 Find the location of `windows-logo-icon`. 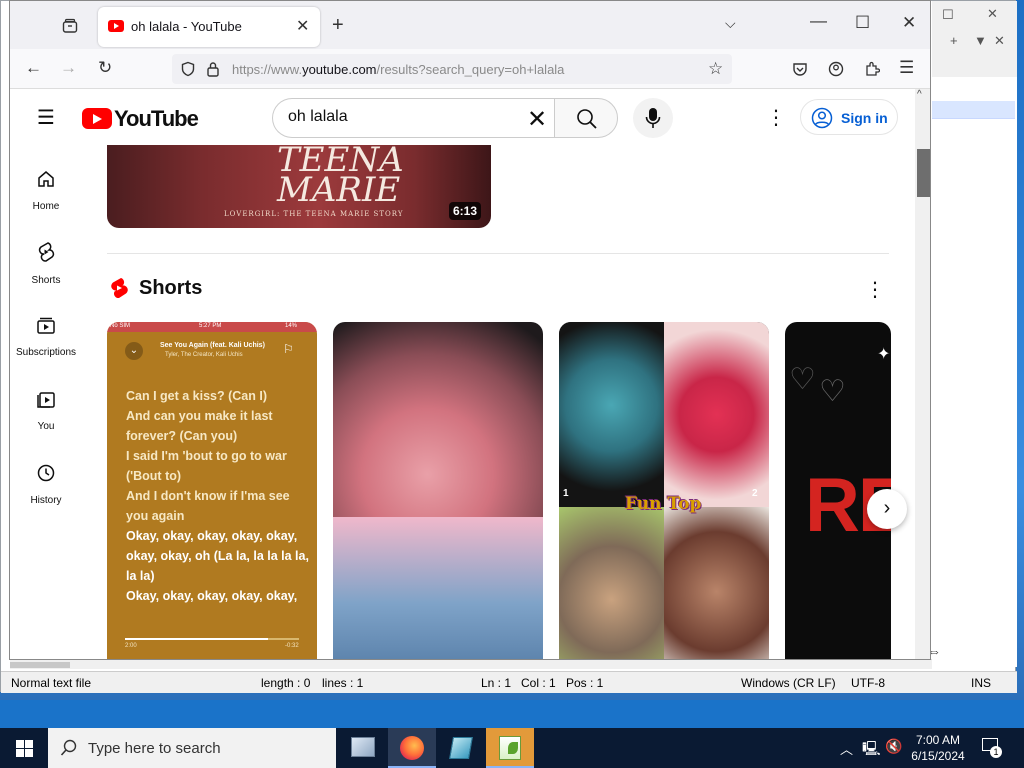

windows-logo-icon is located at coordinates (24, 748).